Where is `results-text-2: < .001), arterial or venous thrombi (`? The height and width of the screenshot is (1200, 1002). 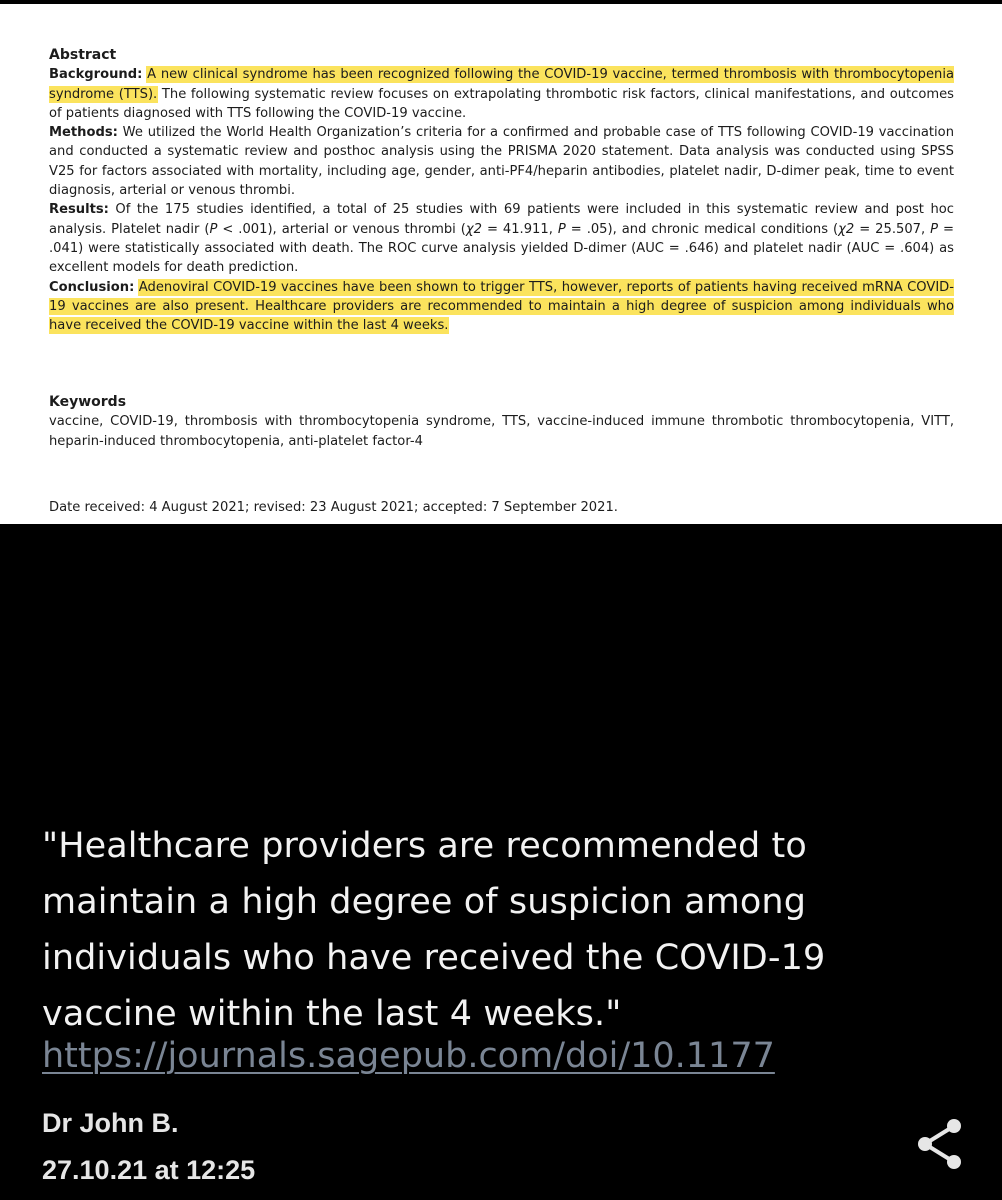 results-text-2: < .001), arterial or venous thrombi ( is located at coordinates (341, 229).